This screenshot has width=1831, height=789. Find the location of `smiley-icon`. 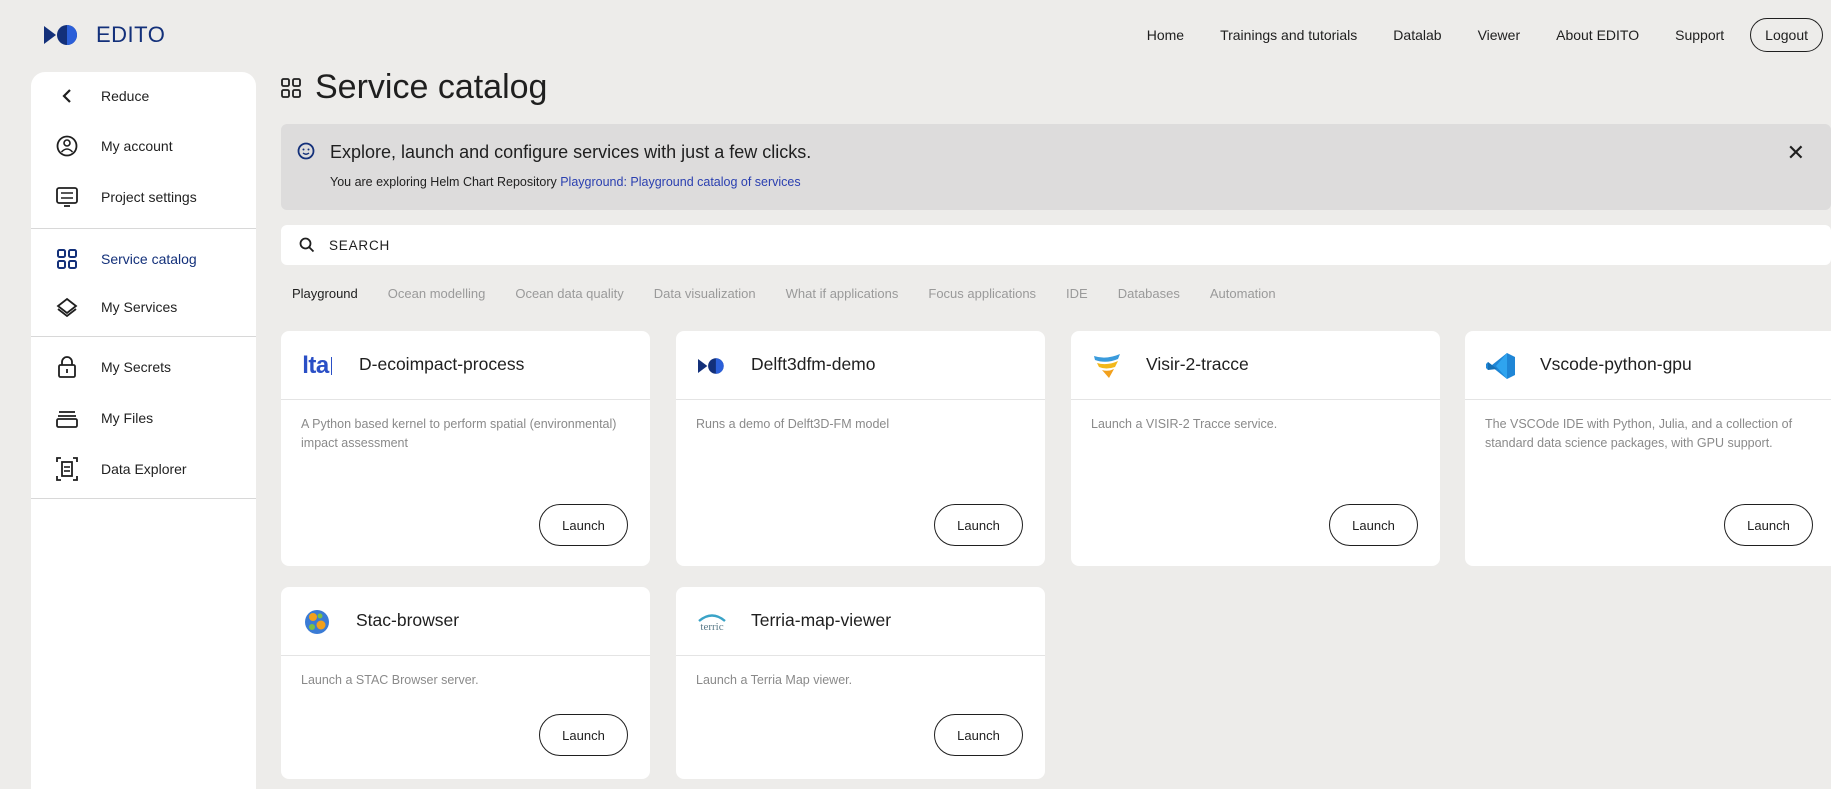

smiley-icon is located at coordinates (306, 151).